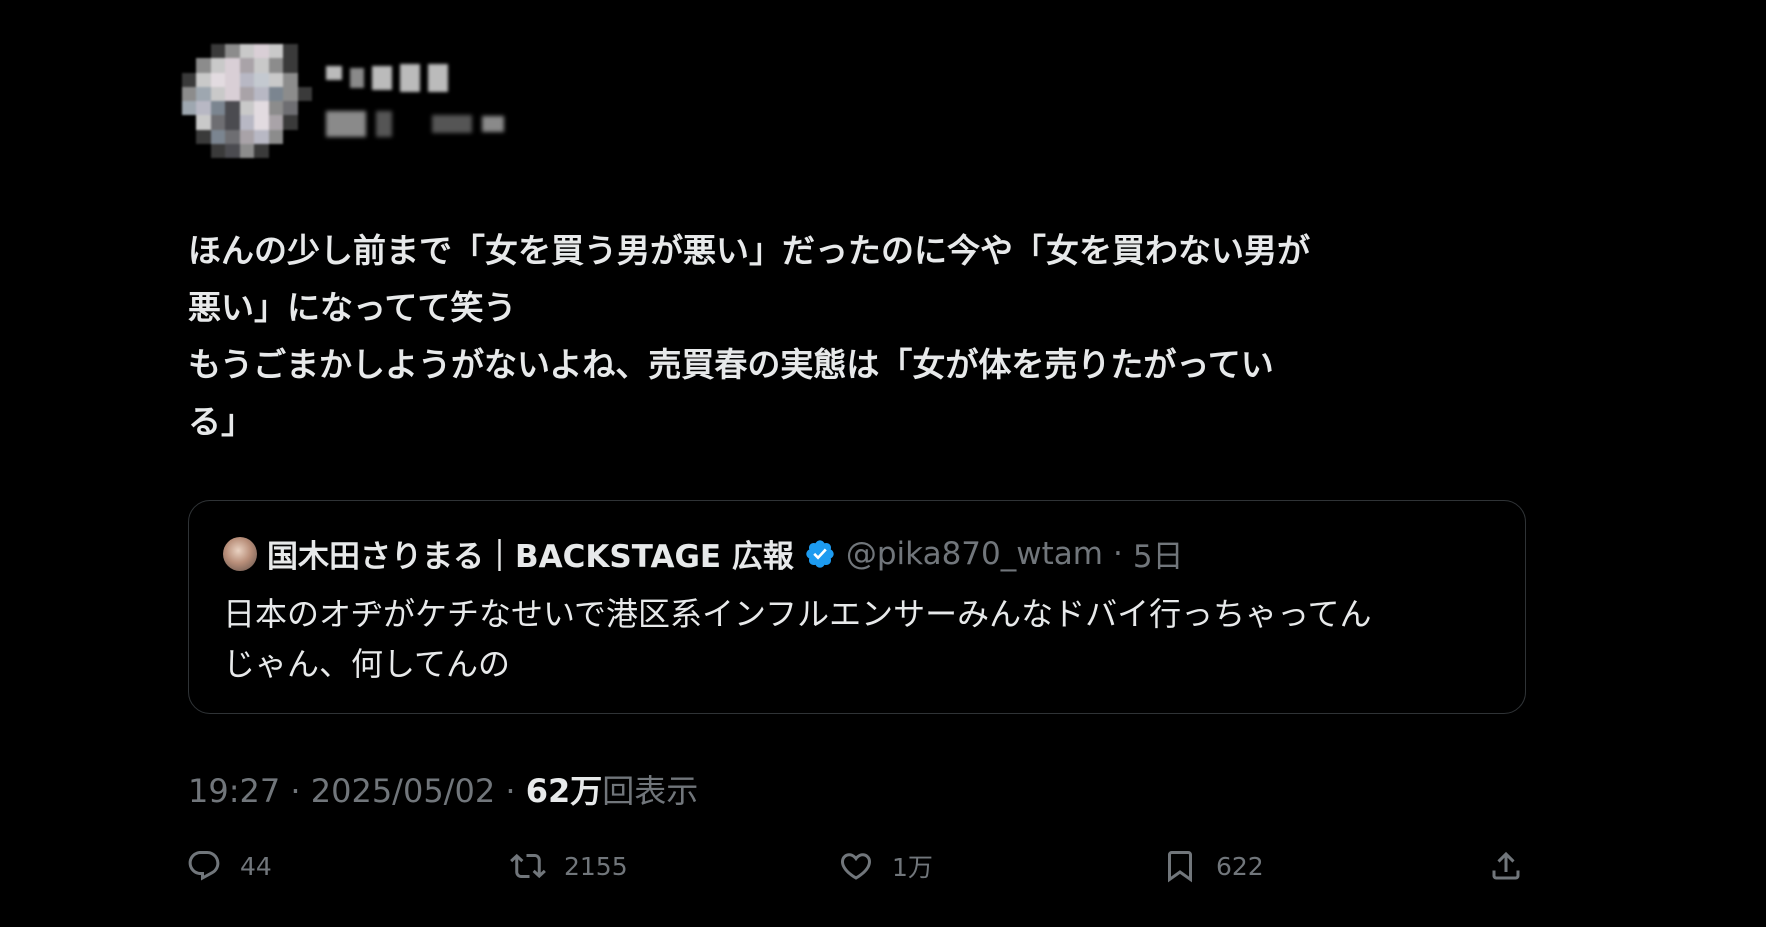  Describe the element at coordinates (234, 791) in the screenshot. I see `post-time: 19:27` at that location.